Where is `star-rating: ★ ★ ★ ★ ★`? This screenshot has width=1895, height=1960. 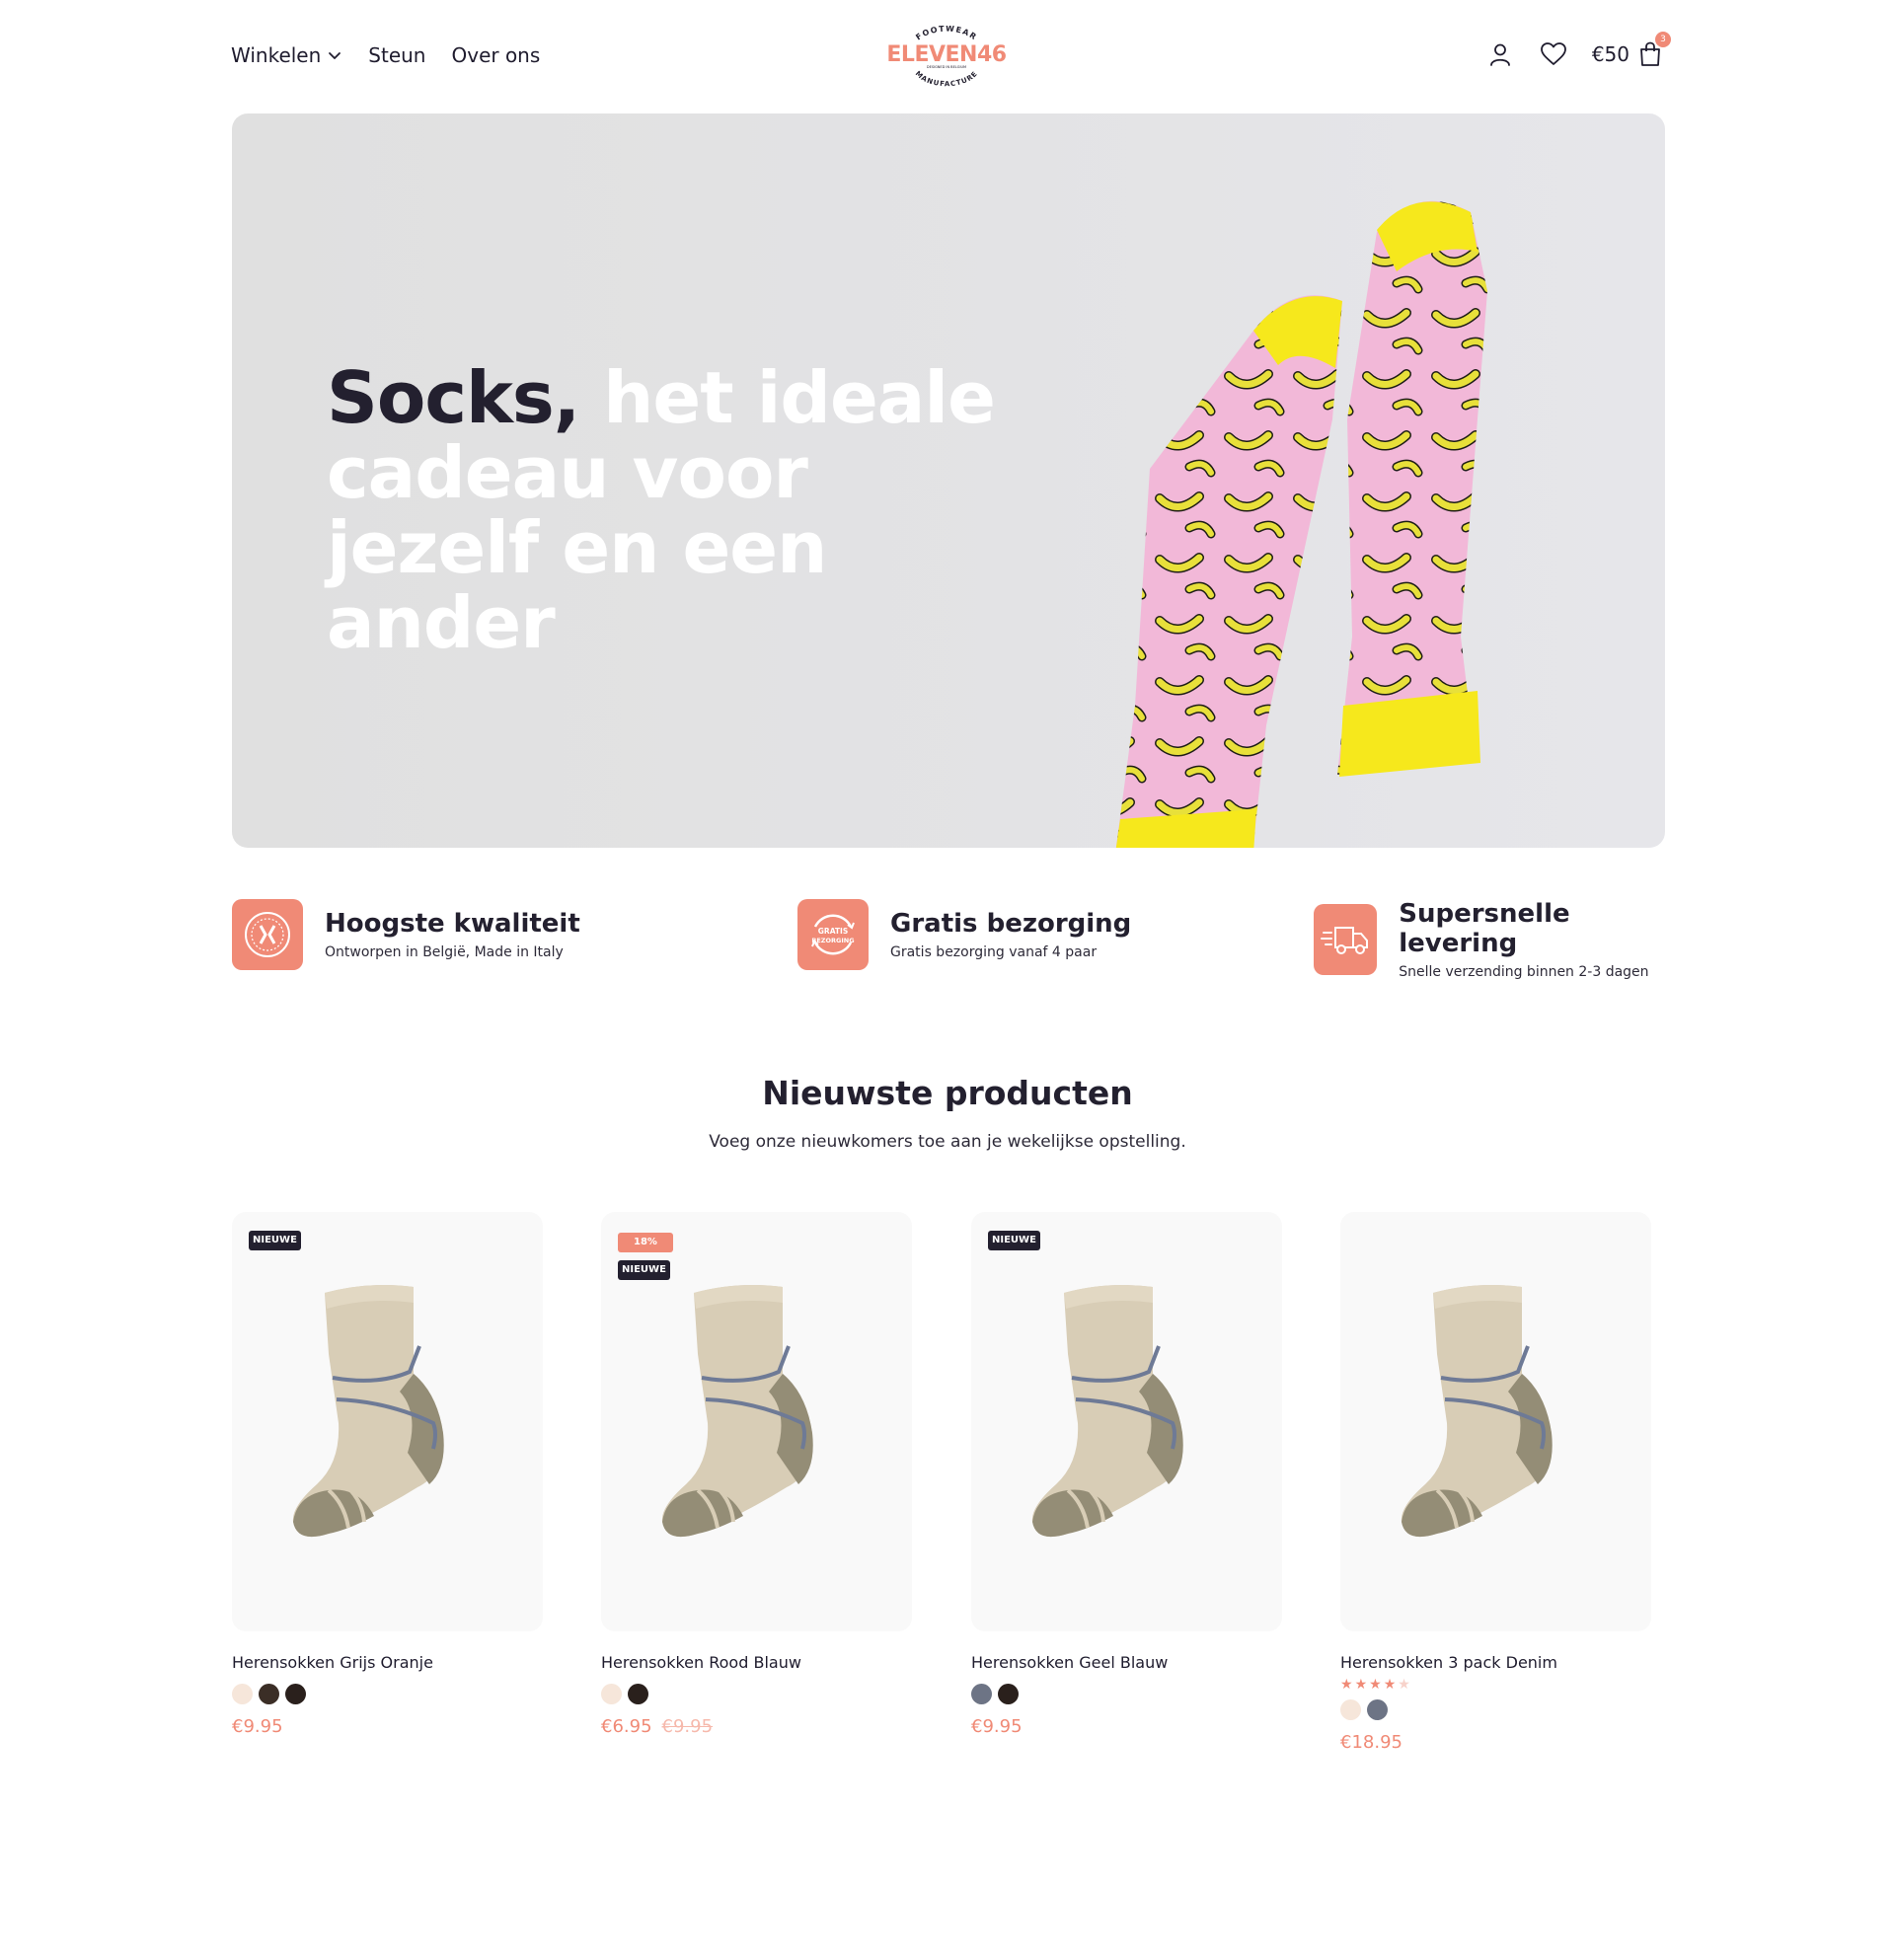
star-rating: ★ ★ ★ ★ ★ is located at coordinates (1495, 1685).